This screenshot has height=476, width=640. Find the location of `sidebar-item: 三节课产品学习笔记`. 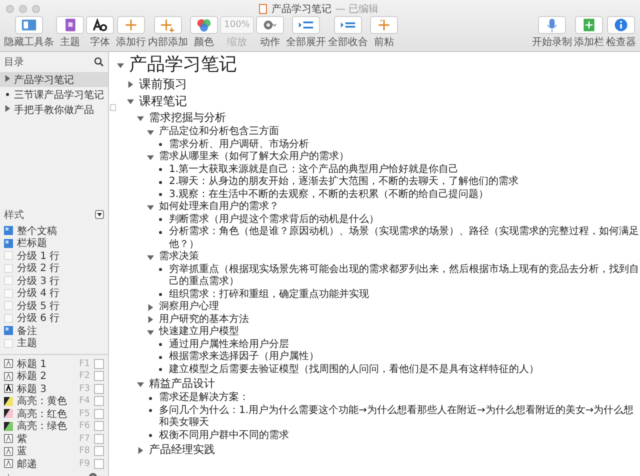

sidebar-item: 三节课产品学习笔记 is located at coordinates (54, 94).